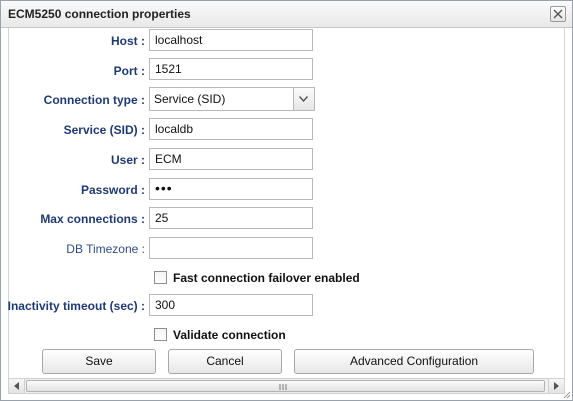  I want to click on validate-connection-checkbox, so click(160, 334).